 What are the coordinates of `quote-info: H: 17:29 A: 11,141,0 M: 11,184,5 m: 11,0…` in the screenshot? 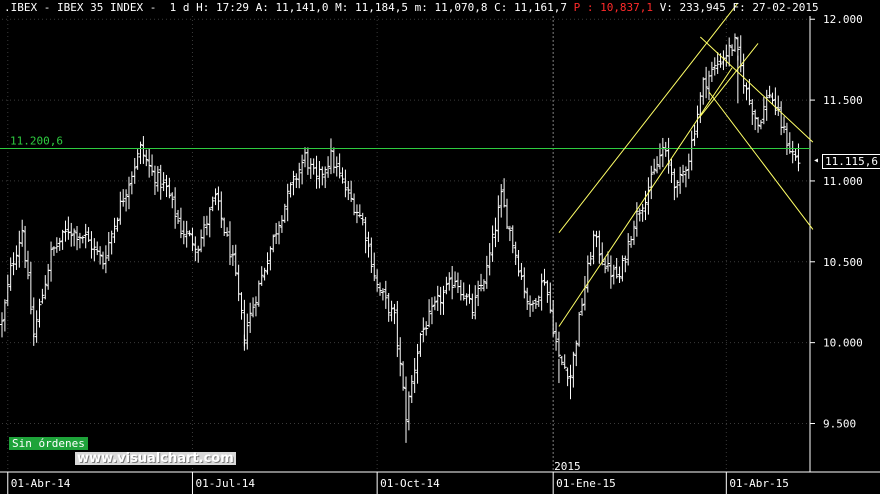 It's located at (381, 7).